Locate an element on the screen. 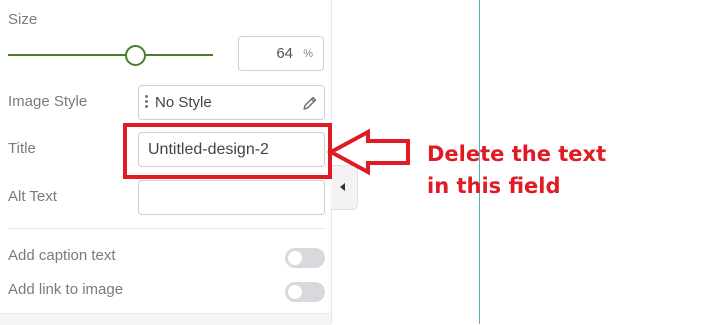 This screenshot has width=716, height=325. size-slider-thumb is located at coordinates (135, 55).